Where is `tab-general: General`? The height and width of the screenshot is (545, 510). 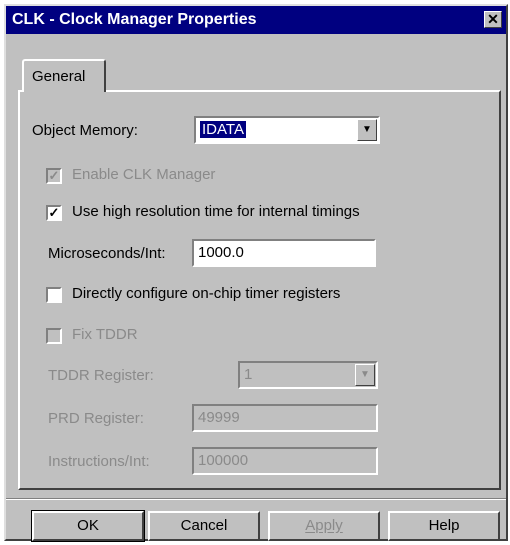 tab-general: General is located at coordinates (64, 75).